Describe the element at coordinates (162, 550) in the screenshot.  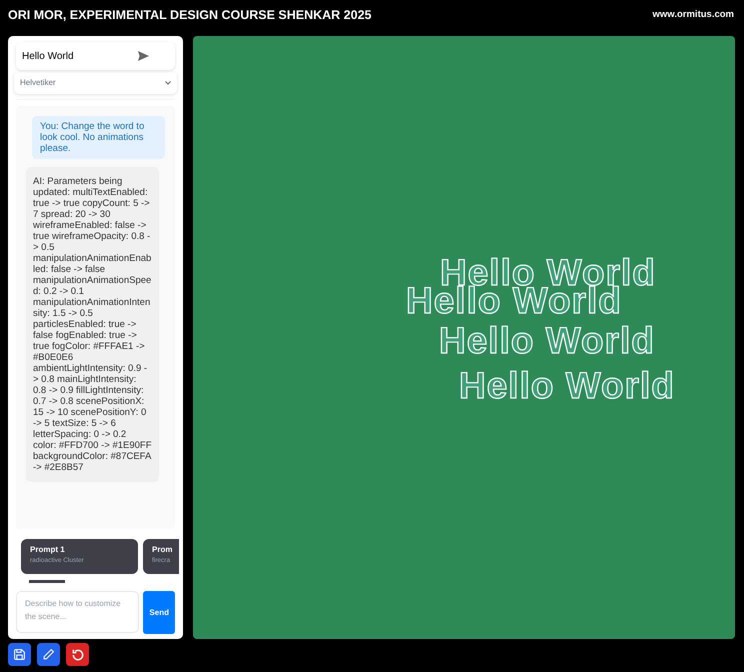
I see `prompt-title: Prom` at that location.